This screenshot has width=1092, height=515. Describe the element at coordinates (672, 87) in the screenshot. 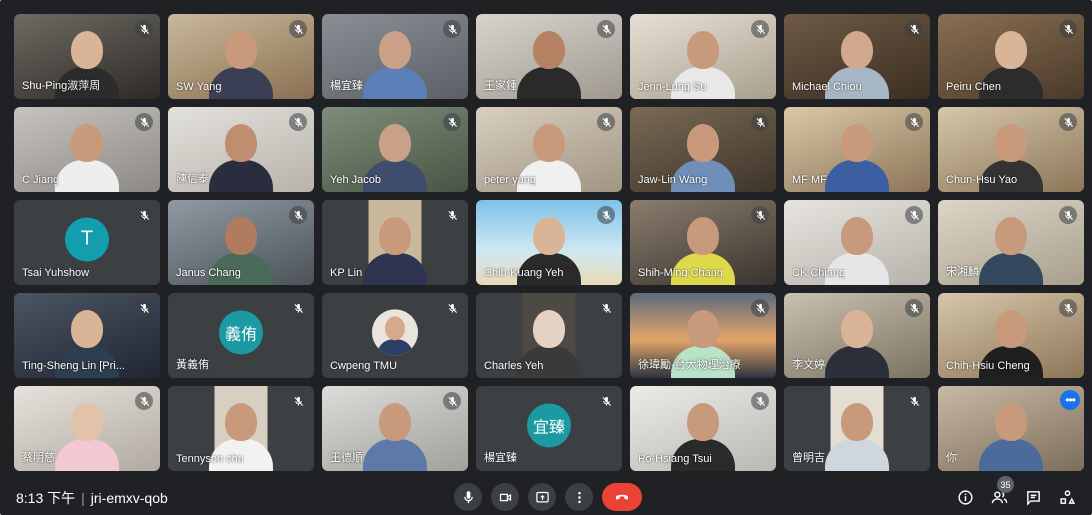

I see `participant-name: Jenn-Lung Su` at that location.